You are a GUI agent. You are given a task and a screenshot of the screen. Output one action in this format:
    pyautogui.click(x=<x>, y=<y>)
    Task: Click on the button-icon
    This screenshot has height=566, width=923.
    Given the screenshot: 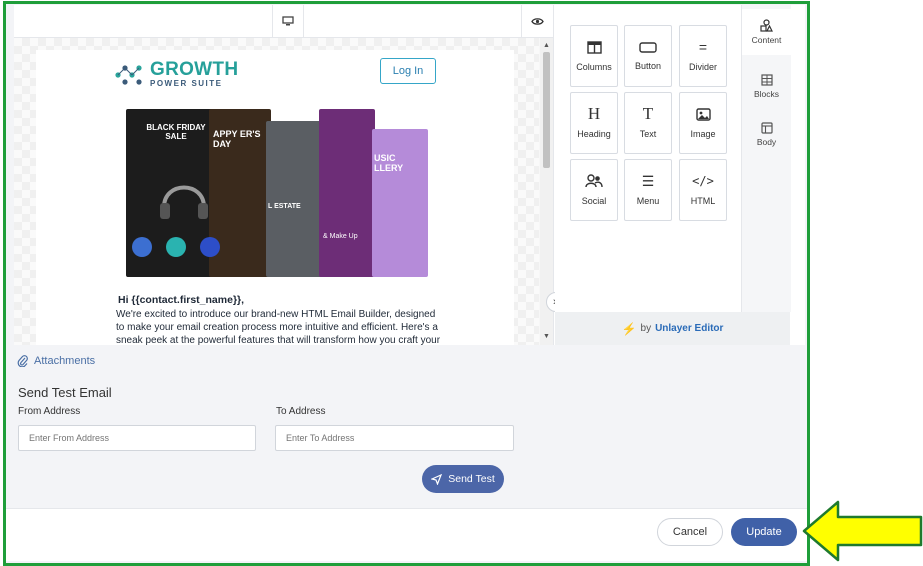 What is the action you would take?
    pyautogui.click(x=648, y=47)
    